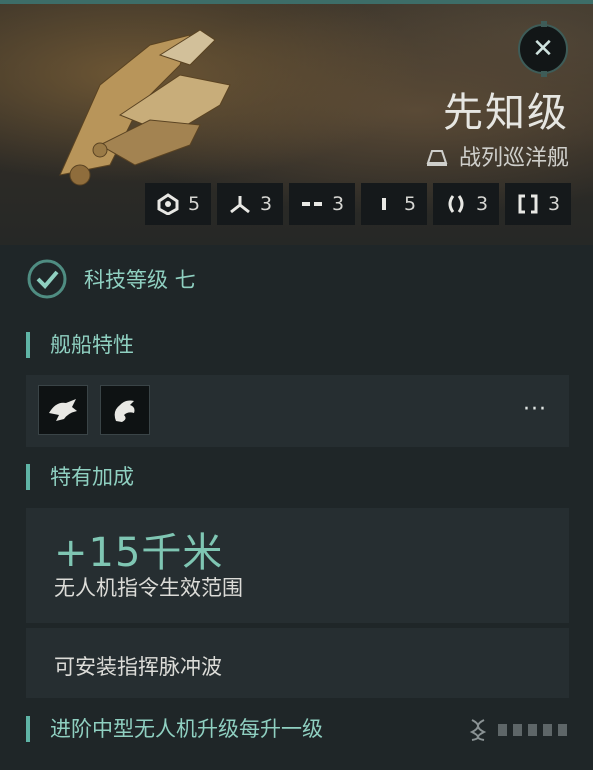 The image size is (593, 770). I want to click on traits-section-title: 舰船特性, so click(80, 345).